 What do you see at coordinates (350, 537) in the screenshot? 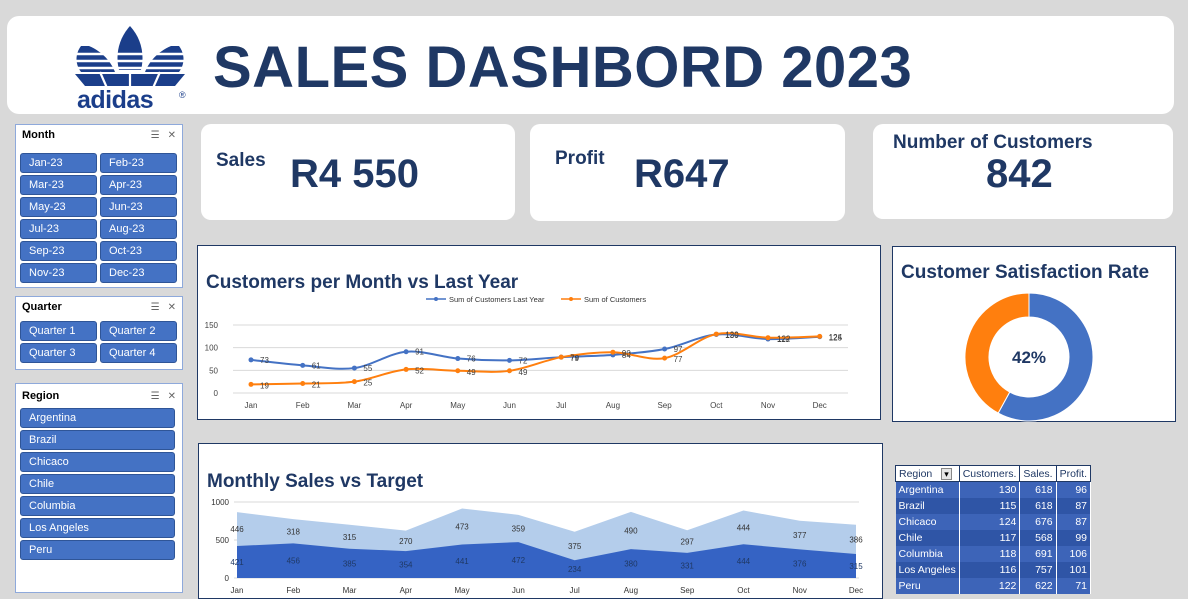
I see `data-label: 315` at bounding box center [350, 537].